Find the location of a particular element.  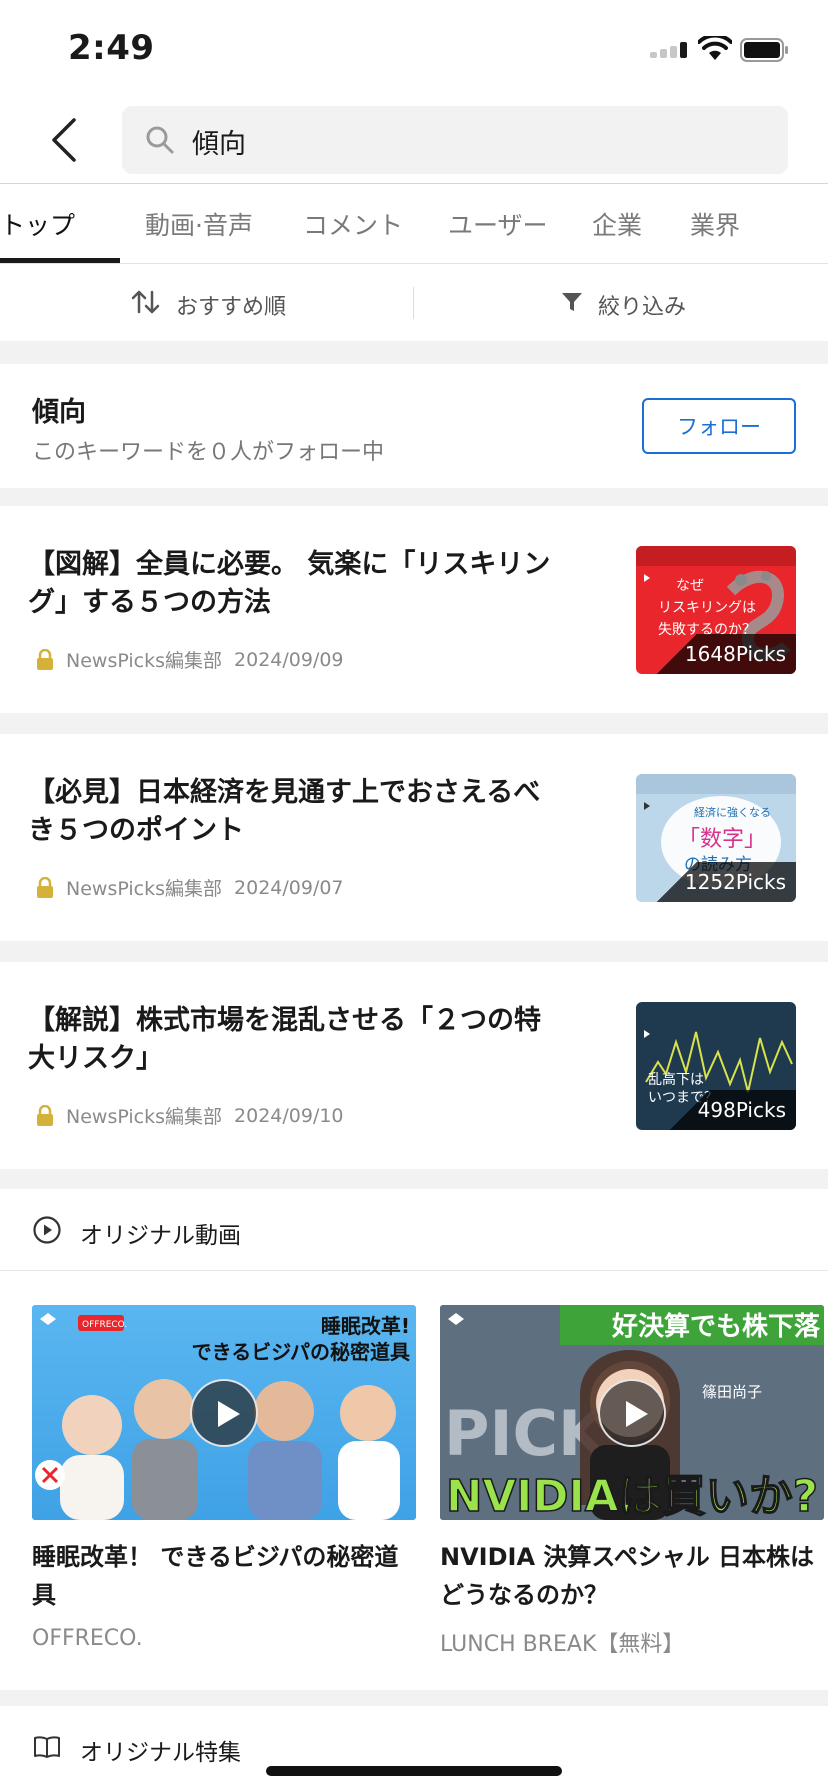

status-time: 2:49 is located at coordinates (111, 48).